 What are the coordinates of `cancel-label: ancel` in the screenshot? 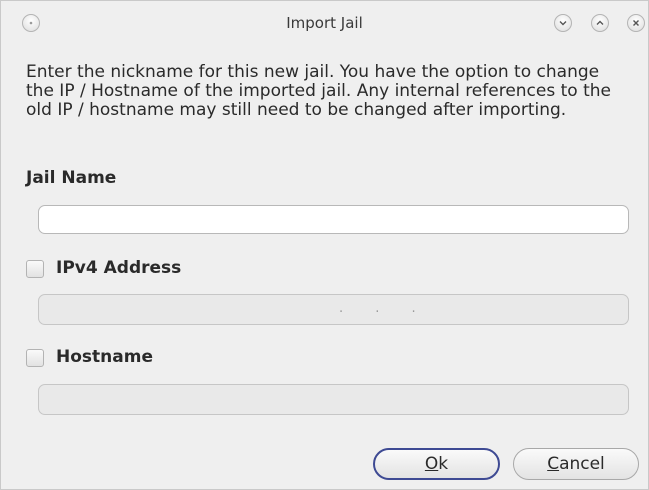 It's located at (582, 464).